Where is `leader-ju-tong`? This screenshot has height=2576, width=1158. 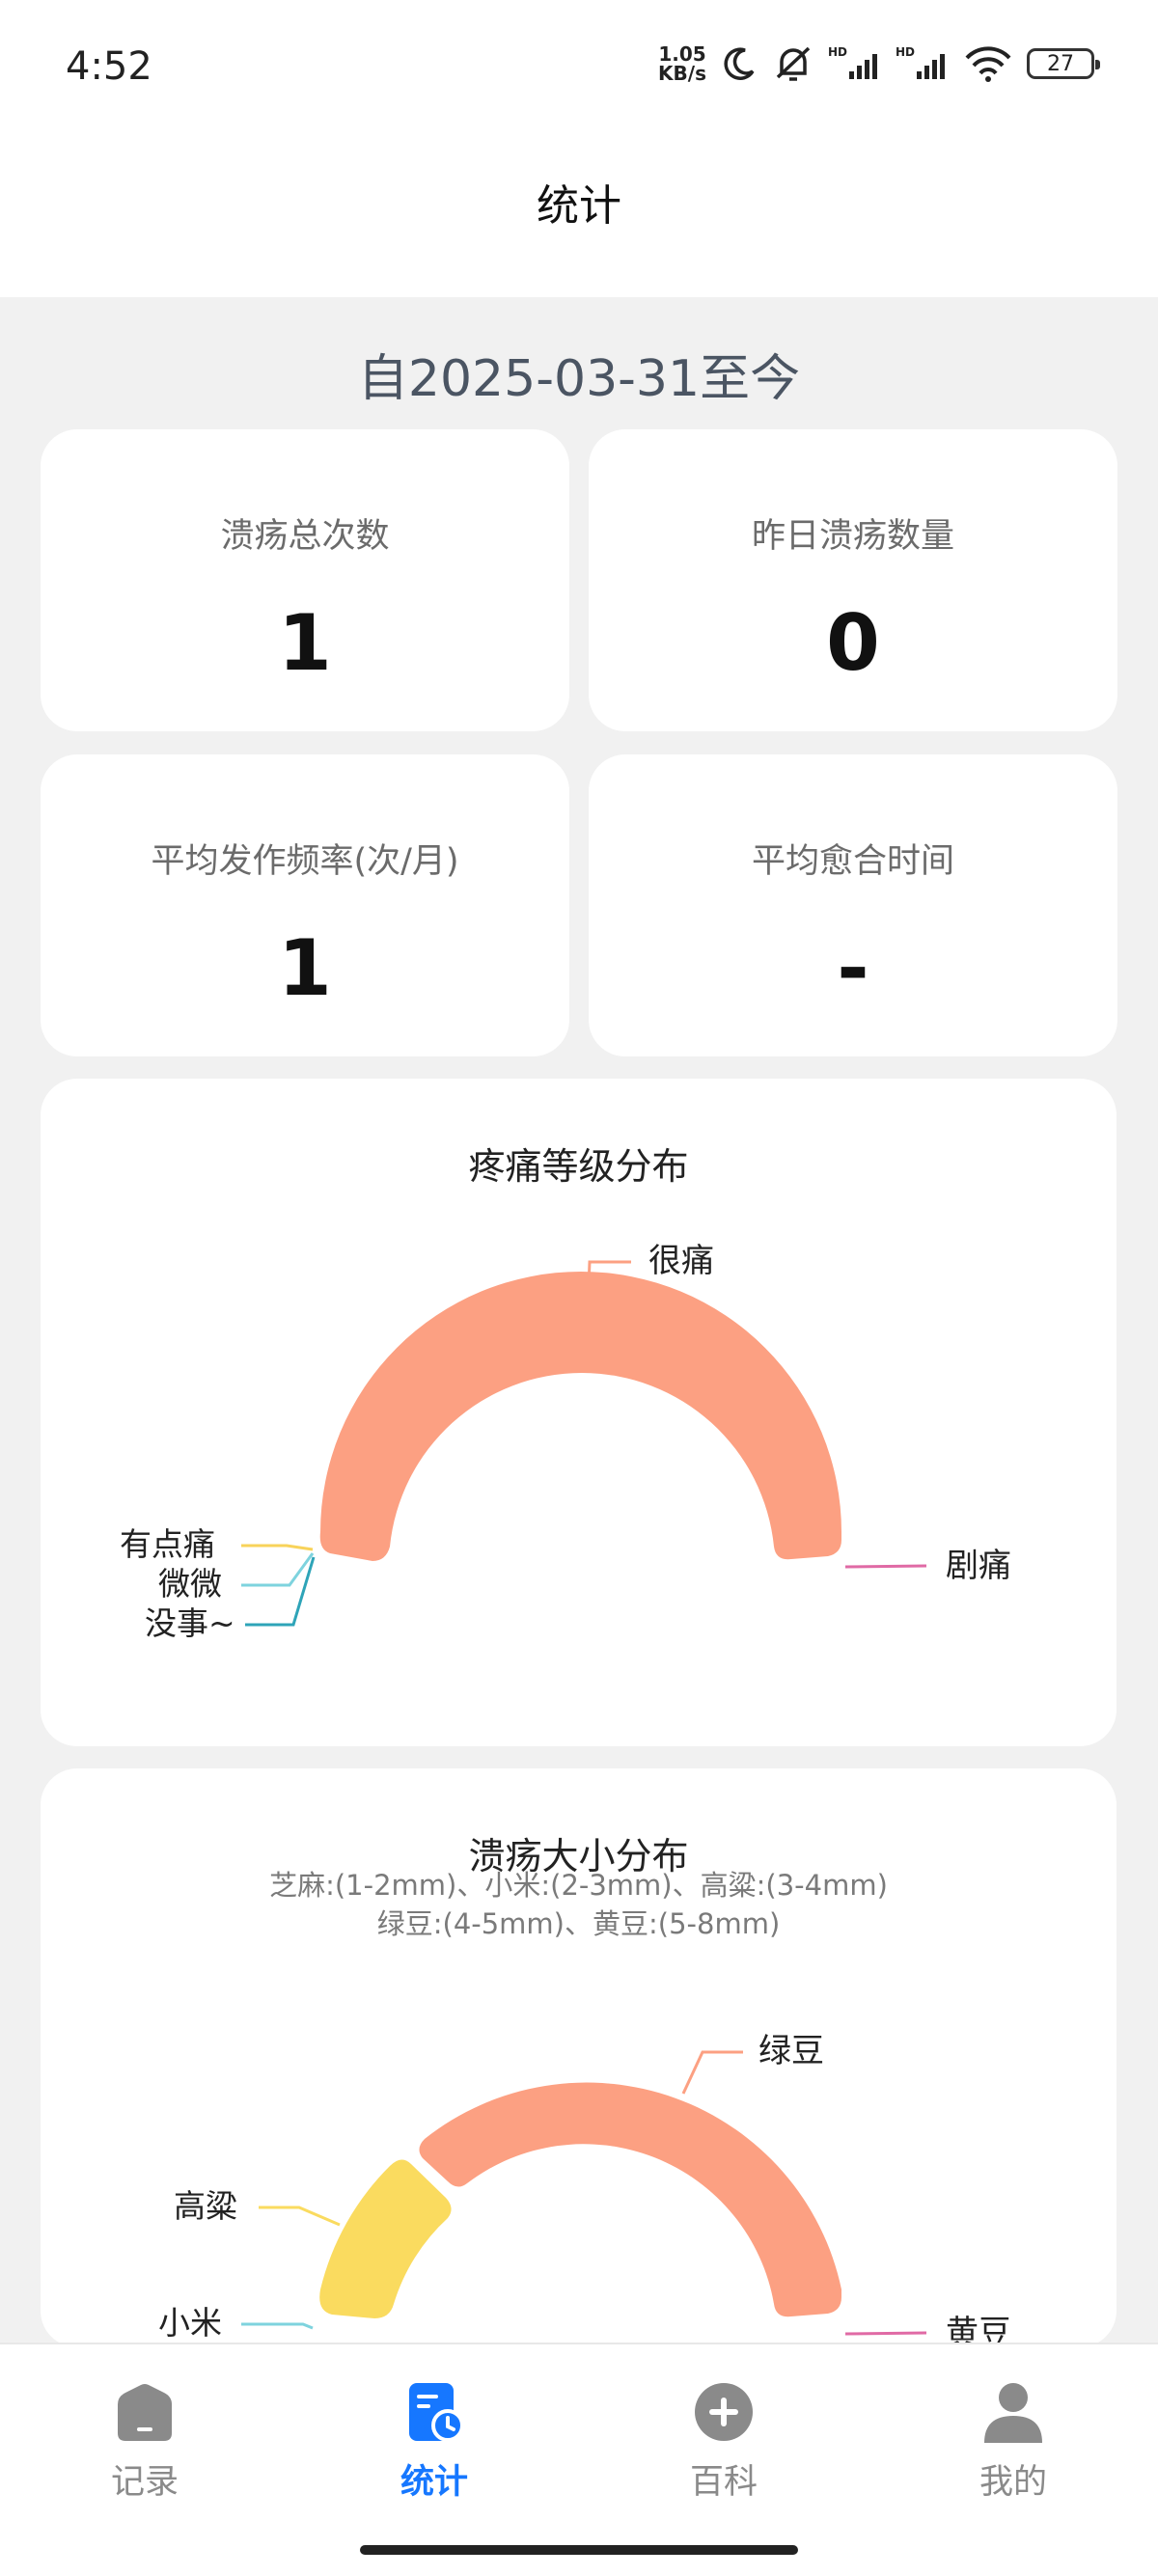 leader-ju-tong is located at coordinates (885, 1567).